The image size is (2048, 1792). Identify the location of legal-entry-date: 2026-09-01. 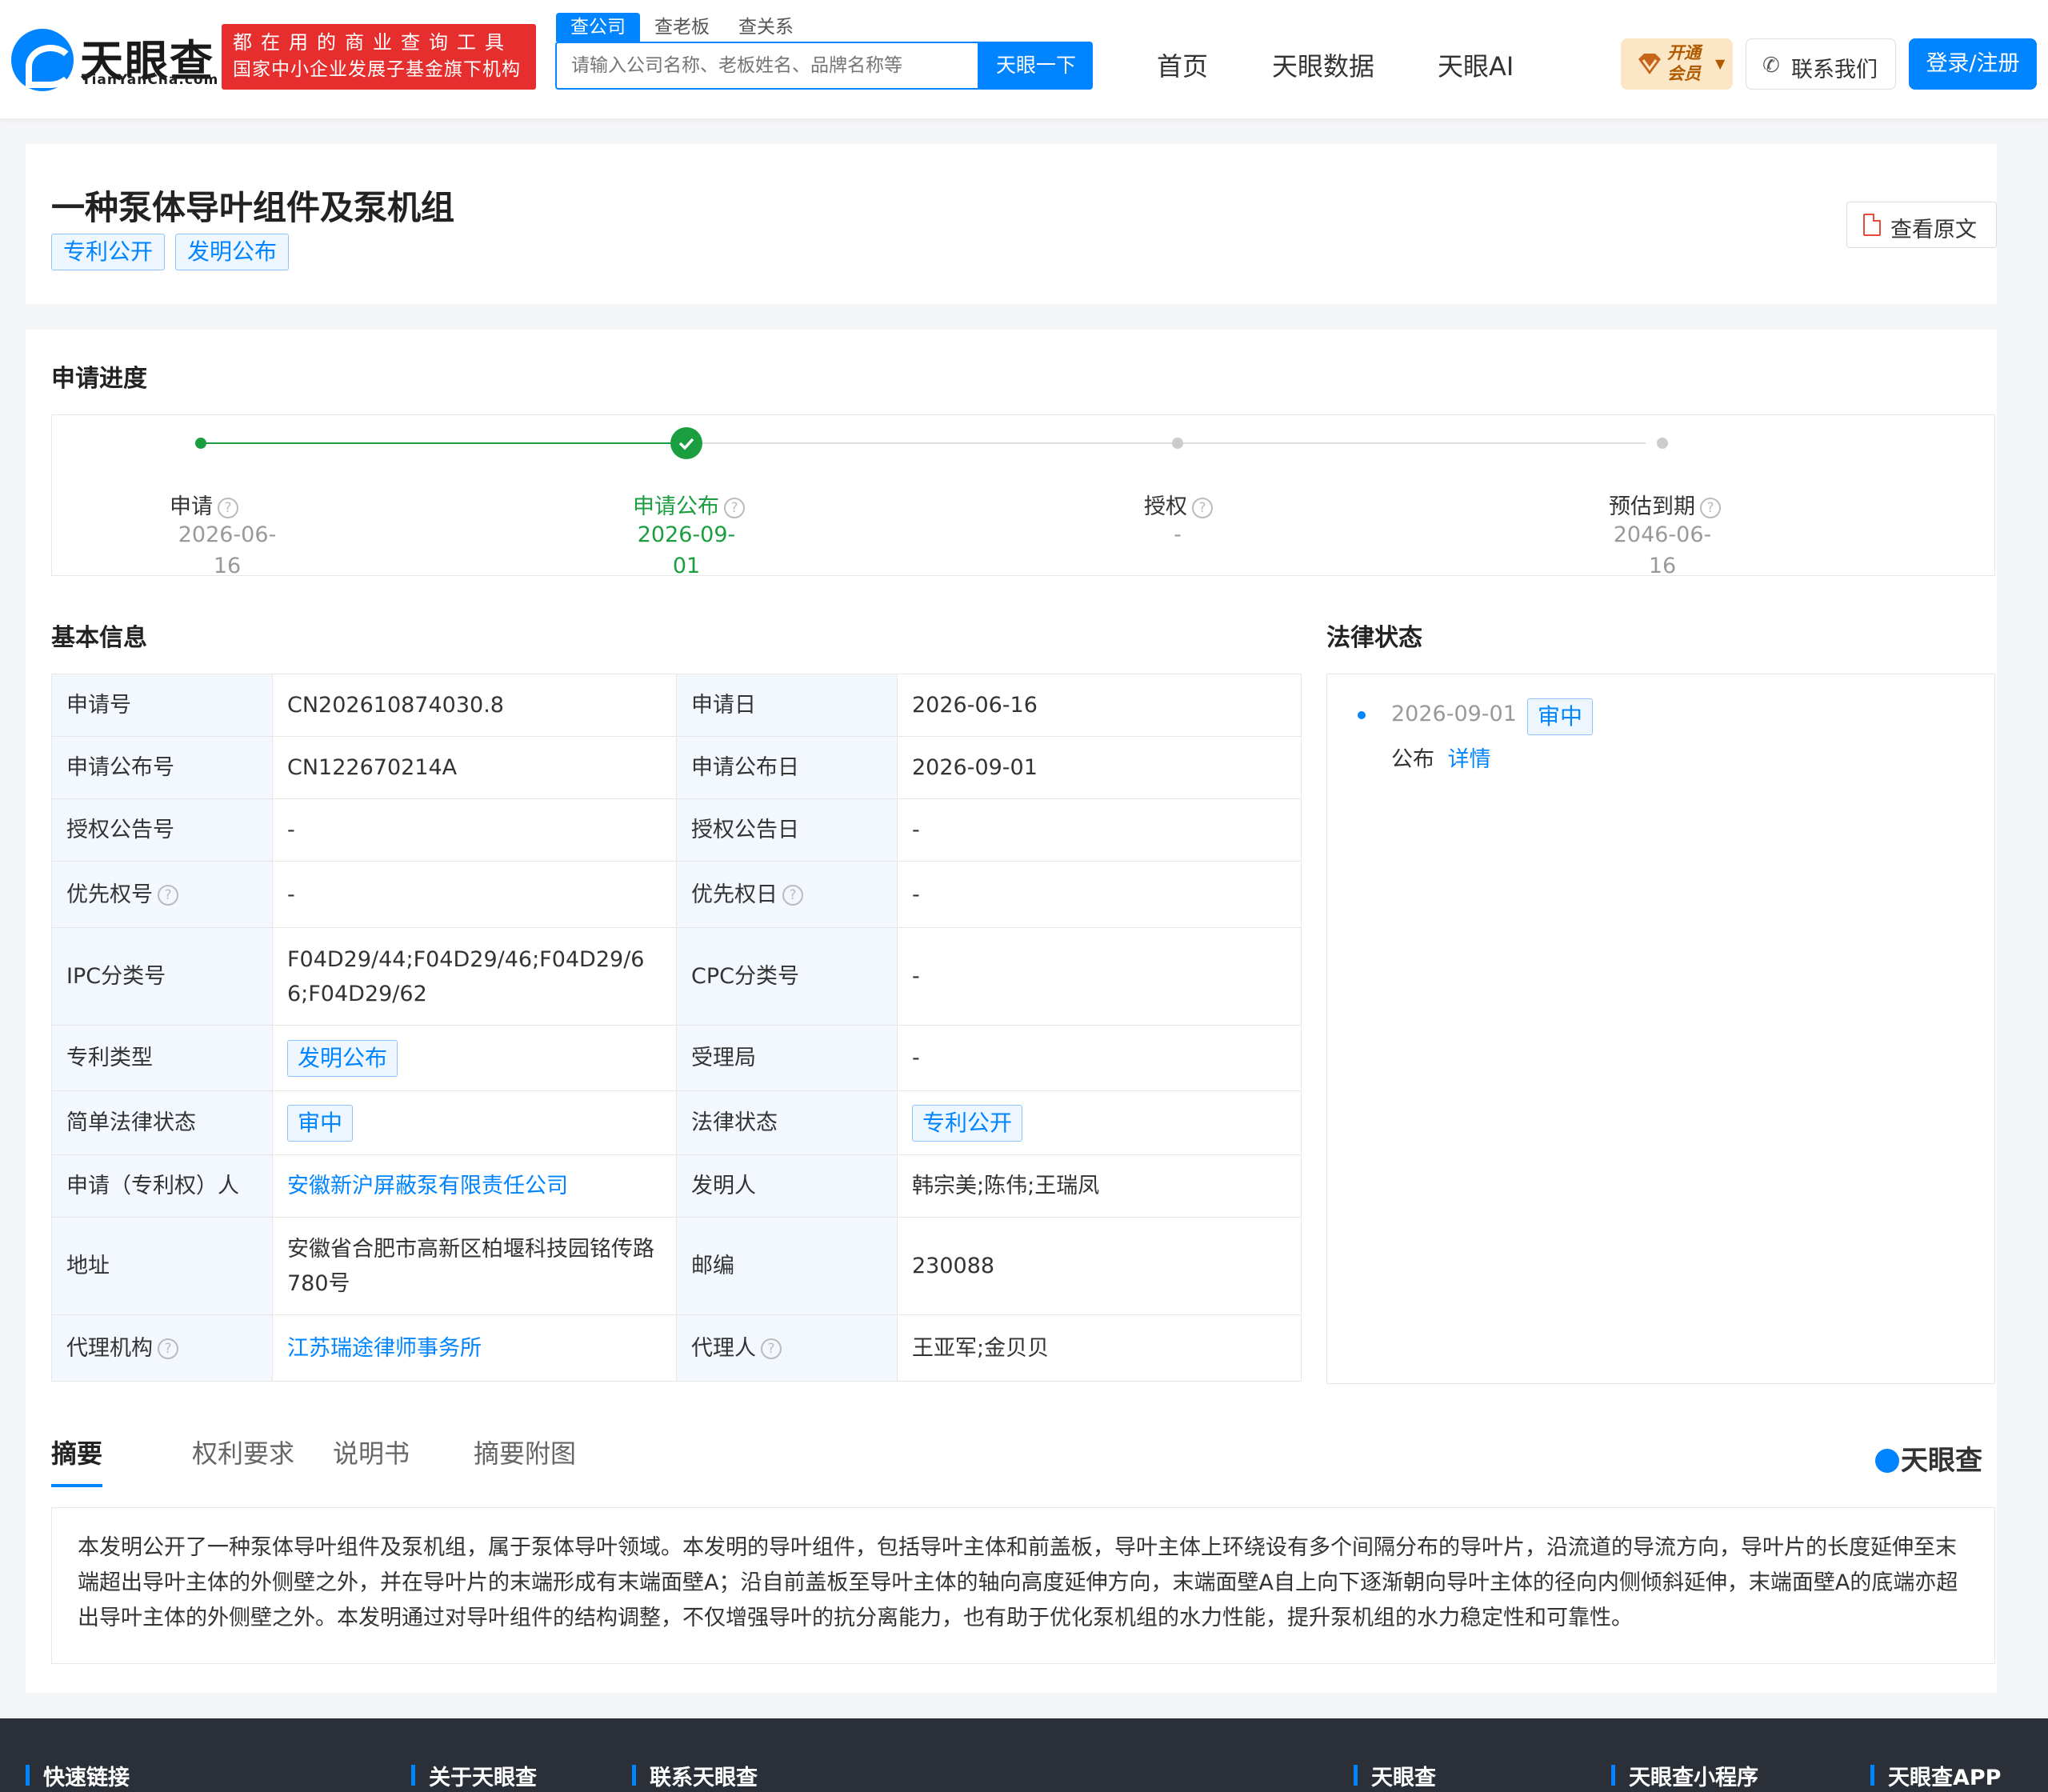
(1454, 714).